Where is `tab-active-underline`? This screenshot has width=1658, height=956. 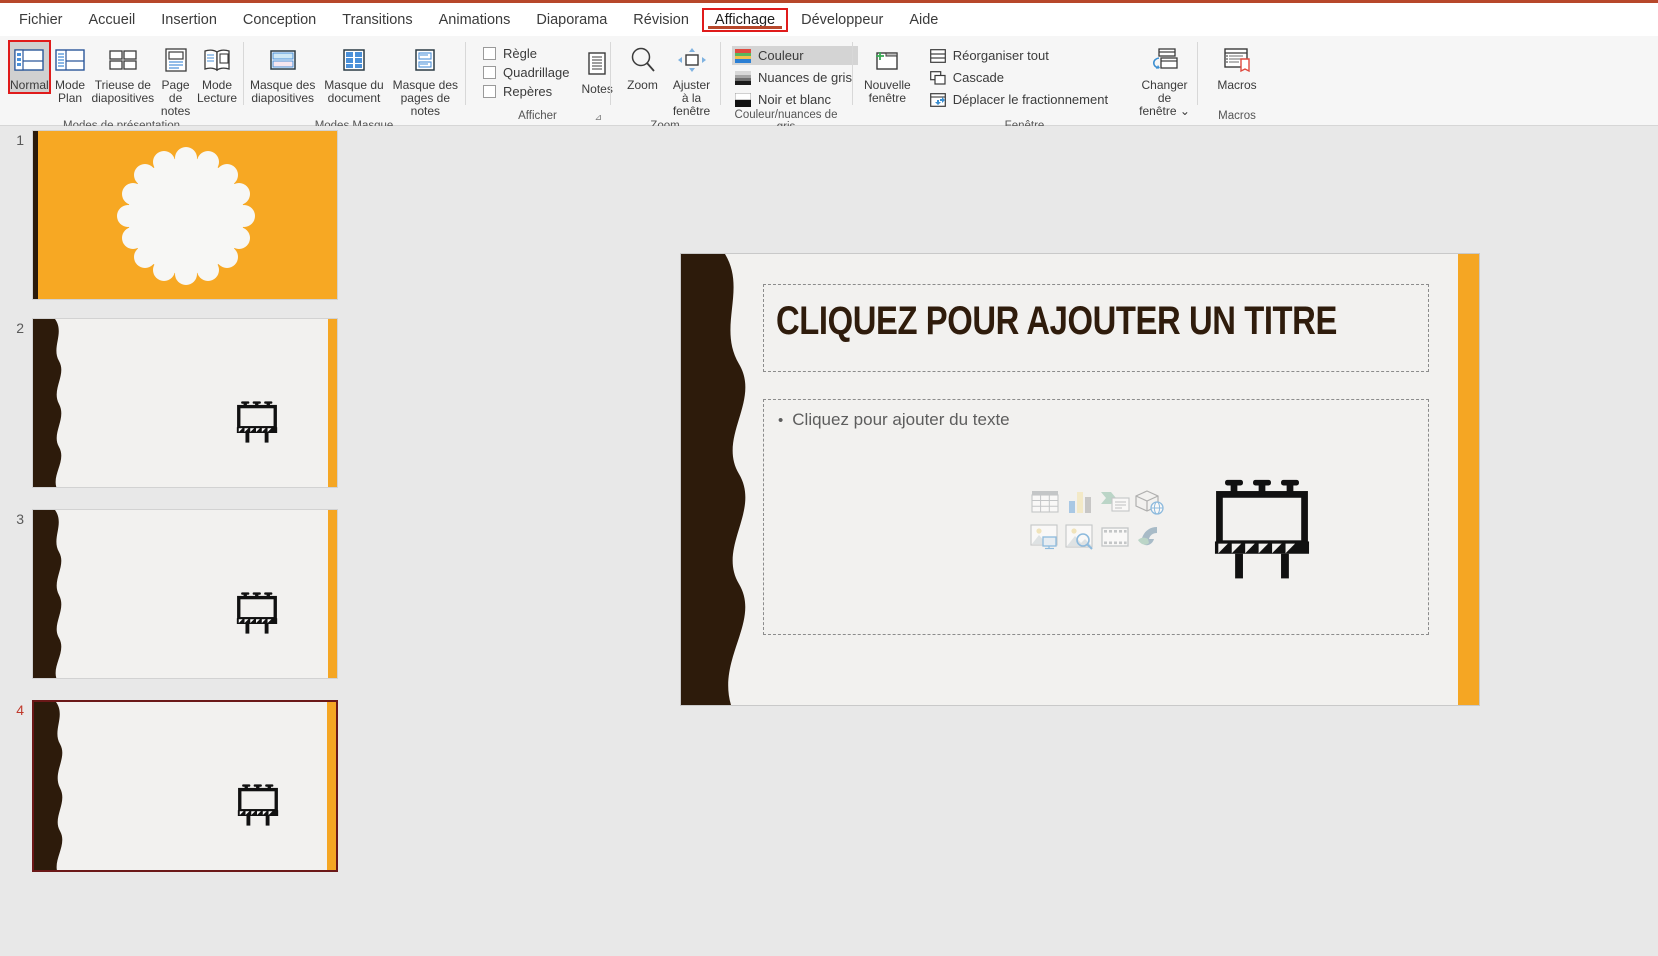
tab-active-underline is located at coordinates (745, 27).